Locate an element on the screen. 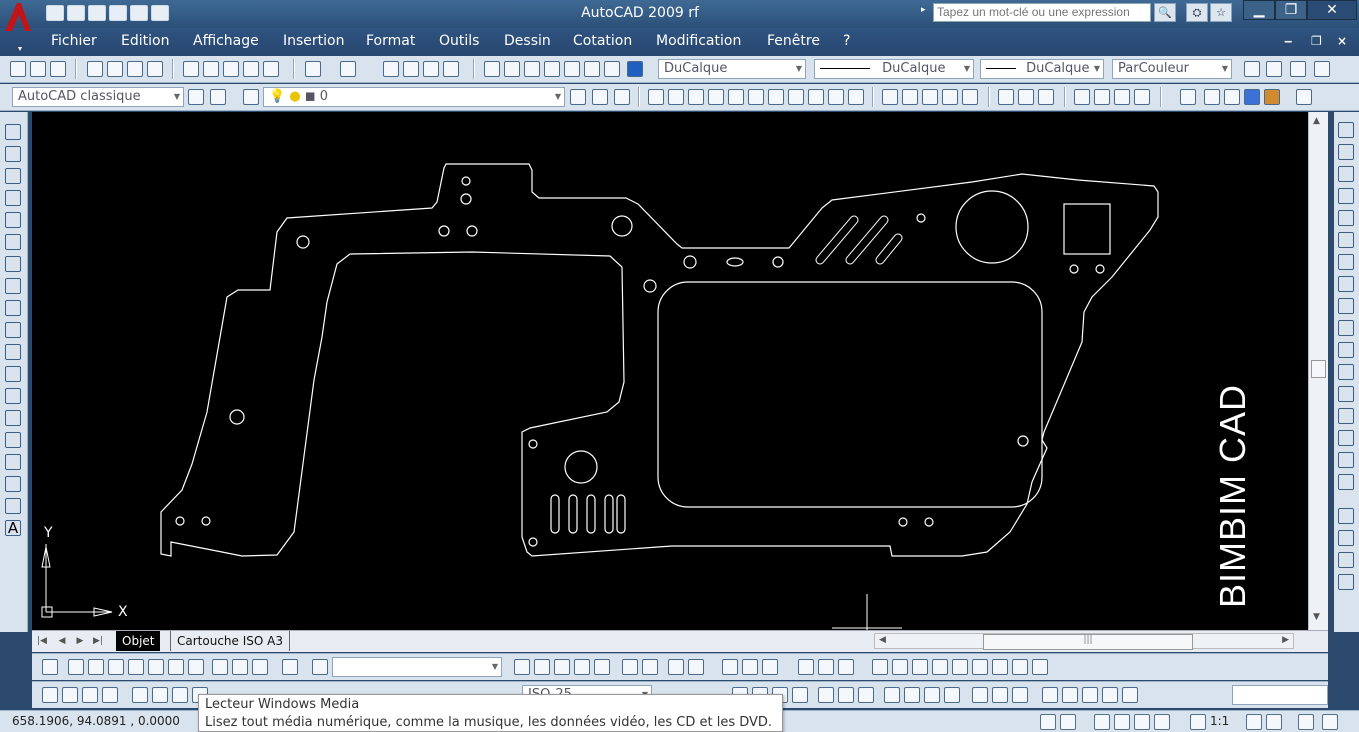  none-snap-icon is located at coordinates (1000, 695).